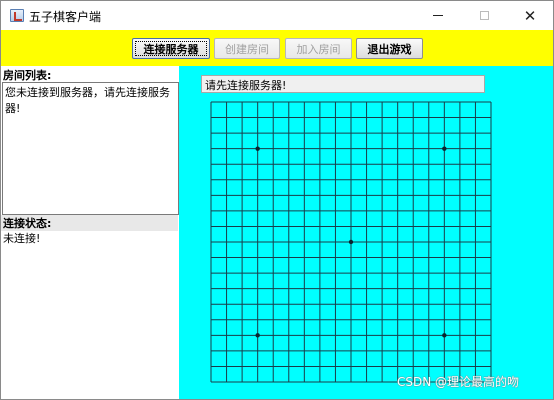 The image size is (554, 400). Describe the element at coordinates (318, 48) in the screenshot. I see `join-room-button: 加入房间` at that location.